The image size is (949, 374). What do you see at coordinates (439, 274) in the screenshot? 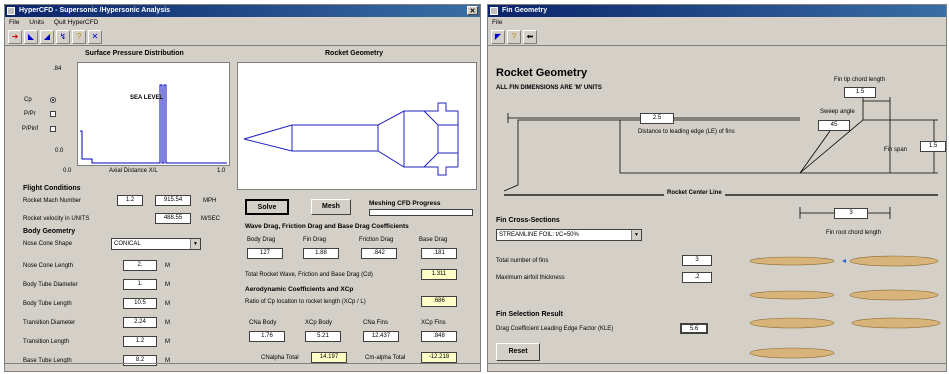
I see `total-drag-output: 1.311` at bounding box center [439, 274].